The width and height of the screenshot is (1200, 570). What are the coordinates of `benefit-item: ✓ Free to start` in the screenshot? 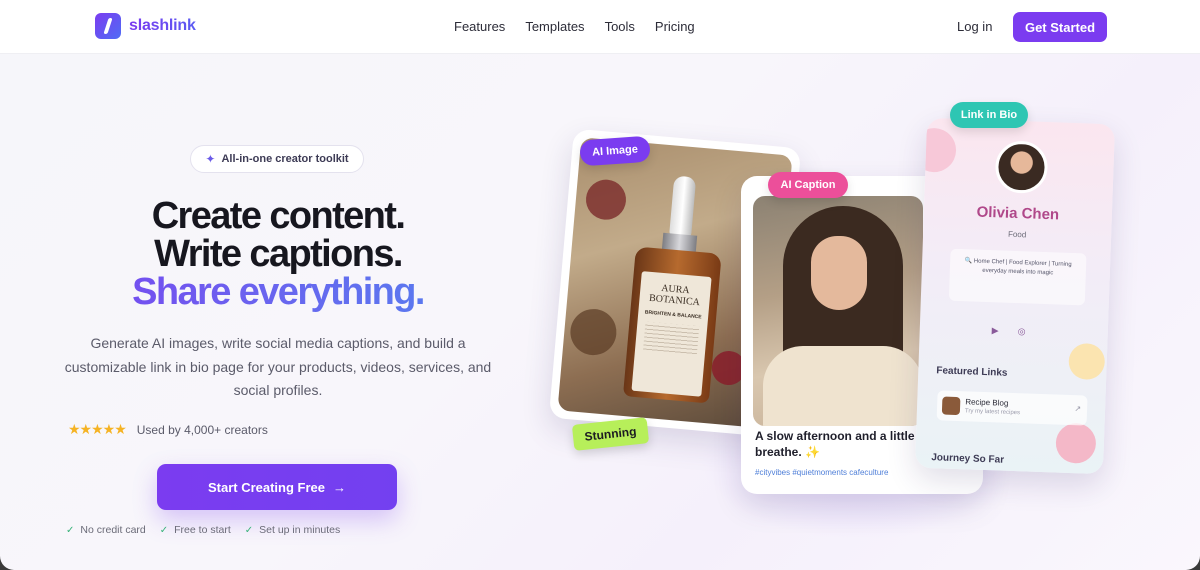 It's located at (195, 530).